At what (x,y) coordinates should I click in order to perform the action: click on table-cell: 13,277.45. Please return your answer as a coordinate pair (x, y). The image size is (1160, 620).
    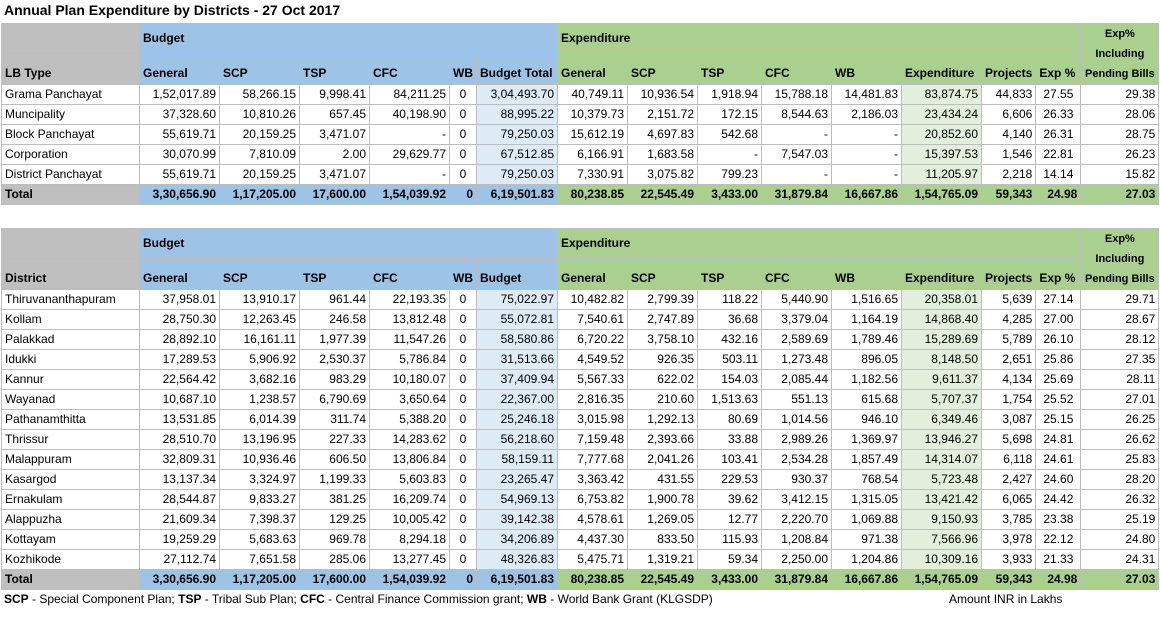
    Looking at the image, I should click on (409, 559).